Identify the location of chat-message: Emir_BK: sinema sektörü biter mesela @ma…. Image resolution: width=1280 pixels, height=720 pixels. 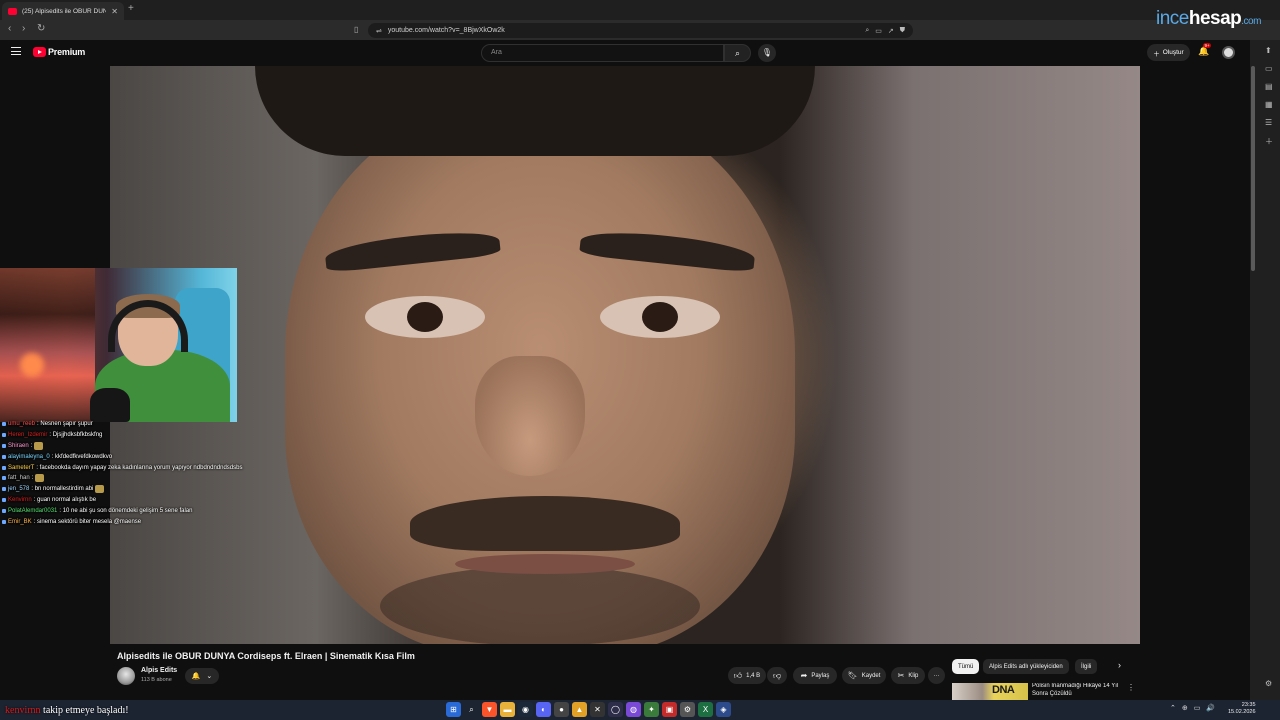
(132, 521).